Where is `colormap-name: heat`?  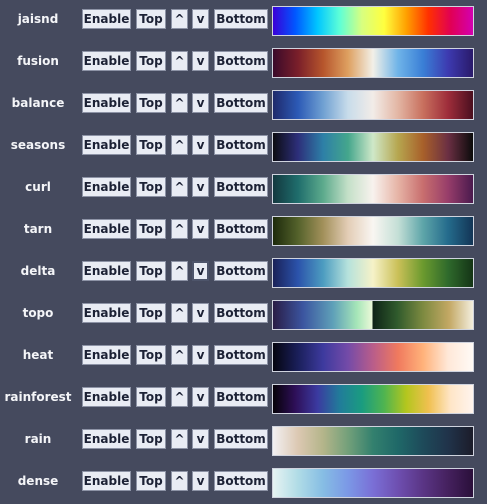
colormap-name: heat is located at coordinates (38, 355).